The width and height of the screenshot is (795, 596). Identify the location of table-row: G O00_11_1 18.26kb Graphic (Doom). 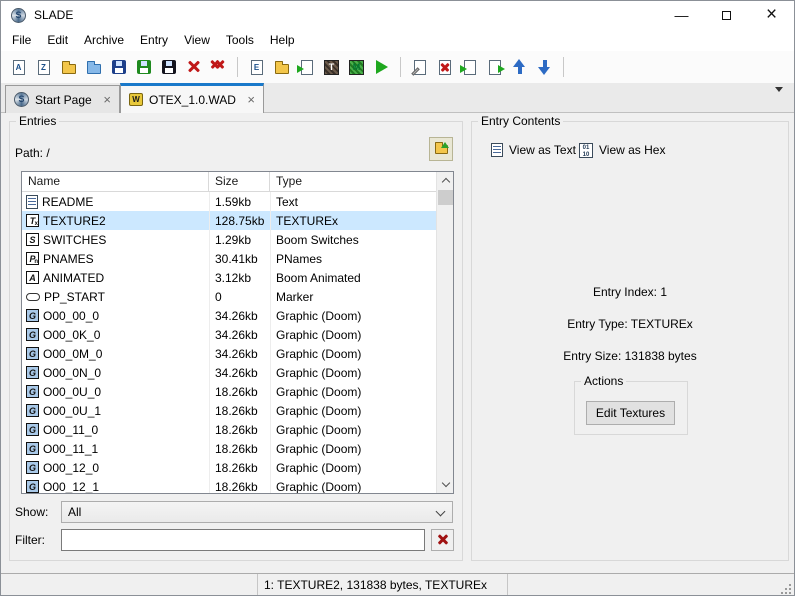
(229, 448).